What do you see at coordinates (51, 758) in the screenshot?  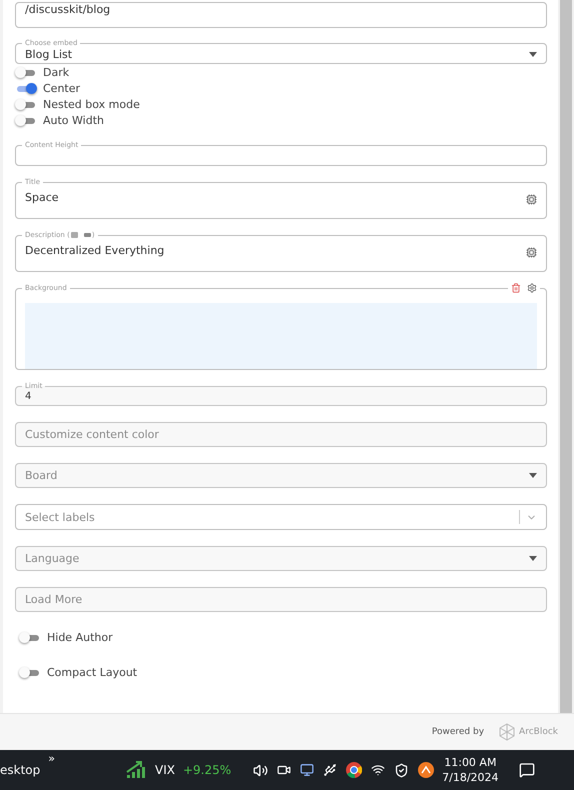 I see `expand-chevron: »` at bounding box center [51, 758].